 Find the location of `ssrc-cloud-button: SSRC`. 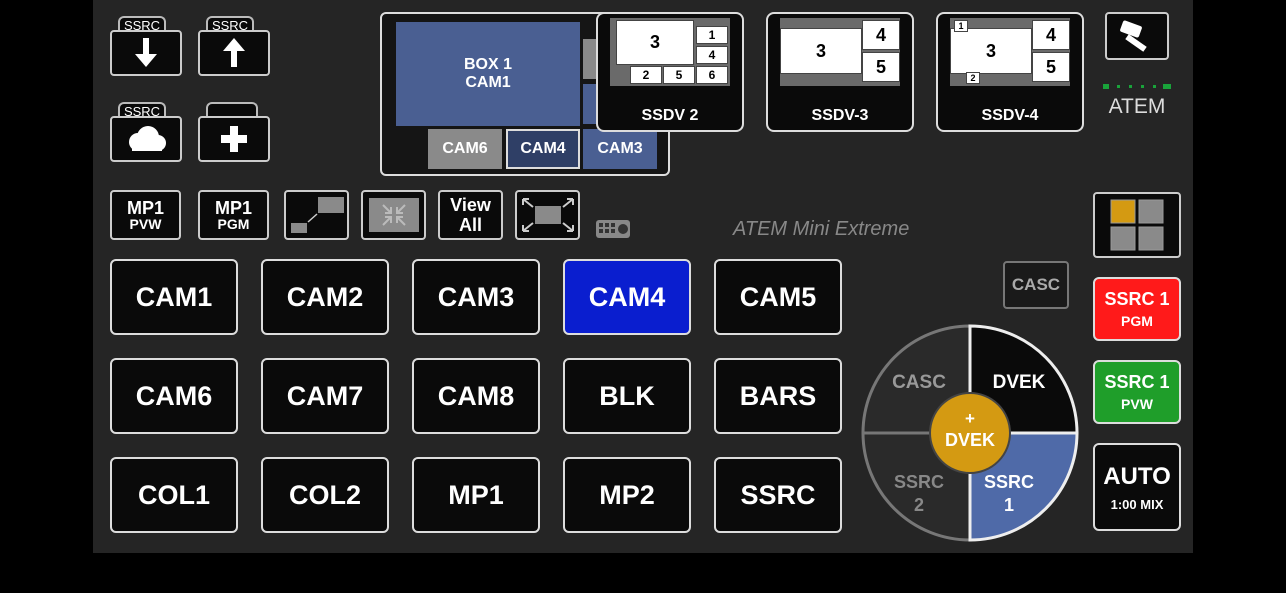

ssrc-cloud-button: SSRC is located at coordinates (146, 133).